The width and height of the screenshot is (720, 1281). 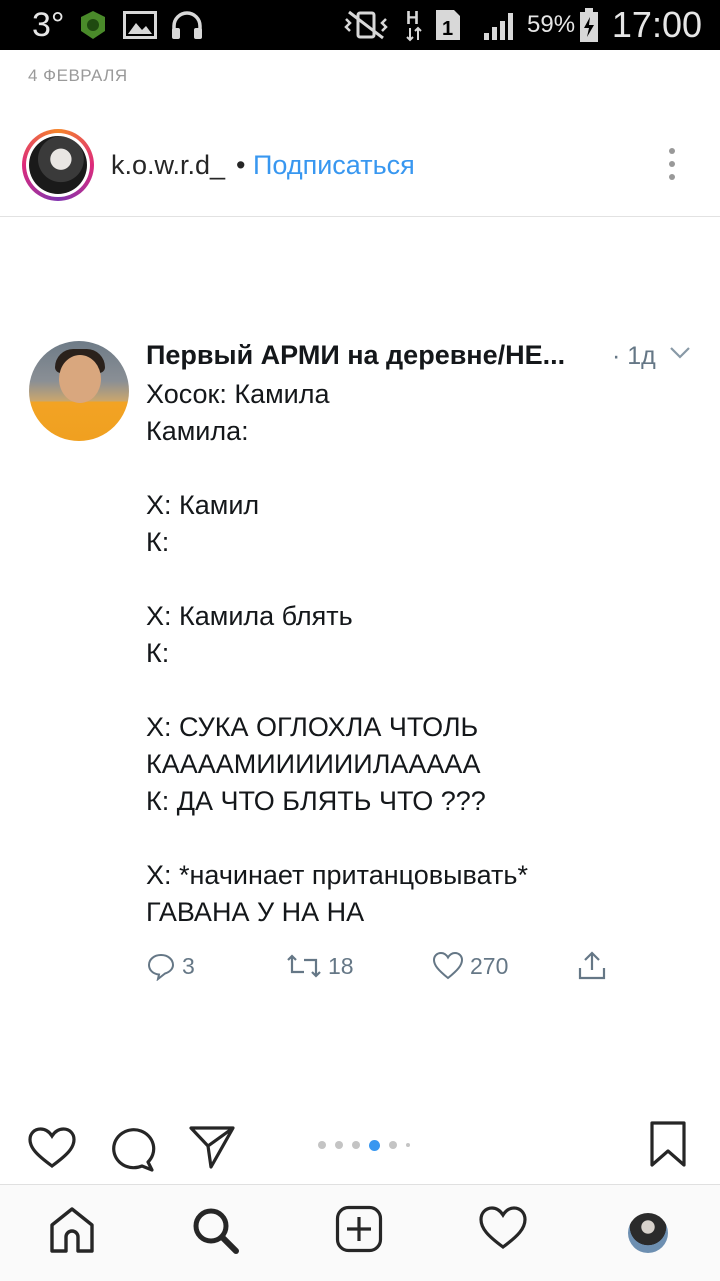 What do you see at coordinates (161, 967) in the screenshot?
I see `reply-icon` at bounding box center [161, 967].